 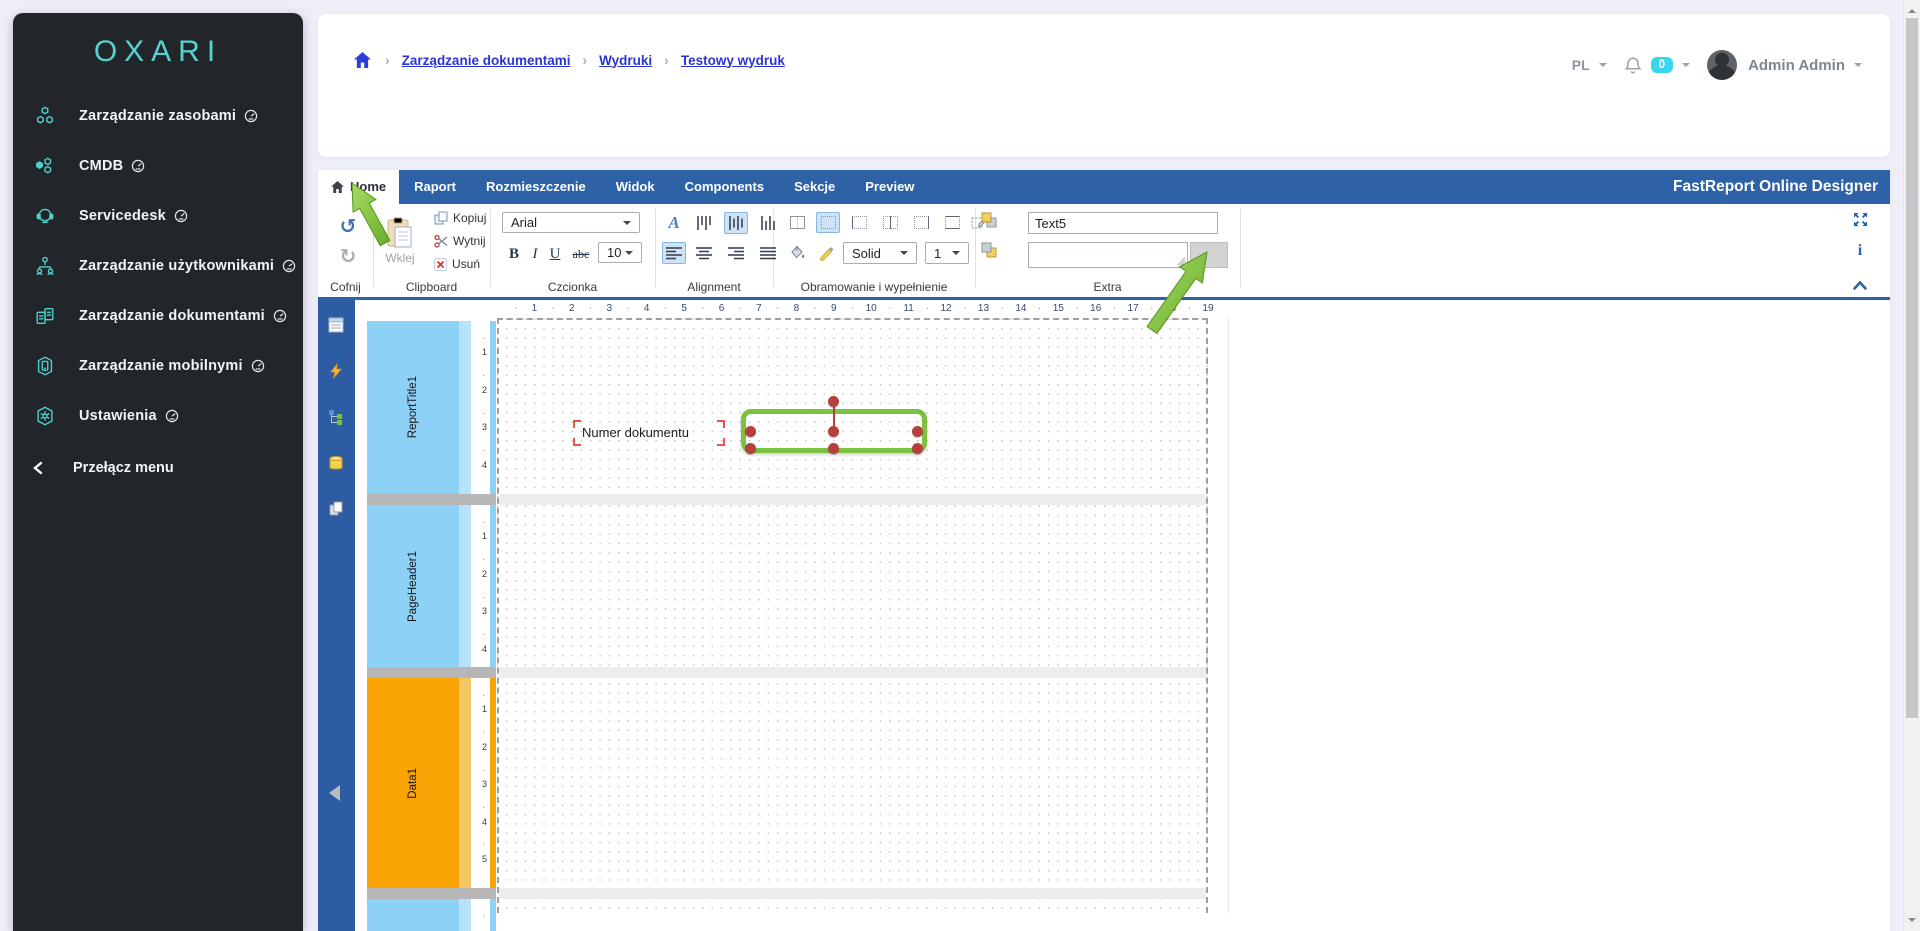 What do you see at coordinates (827, 252) in the screenshot?
I see `line-color-button` at bounding box center [827, 252].